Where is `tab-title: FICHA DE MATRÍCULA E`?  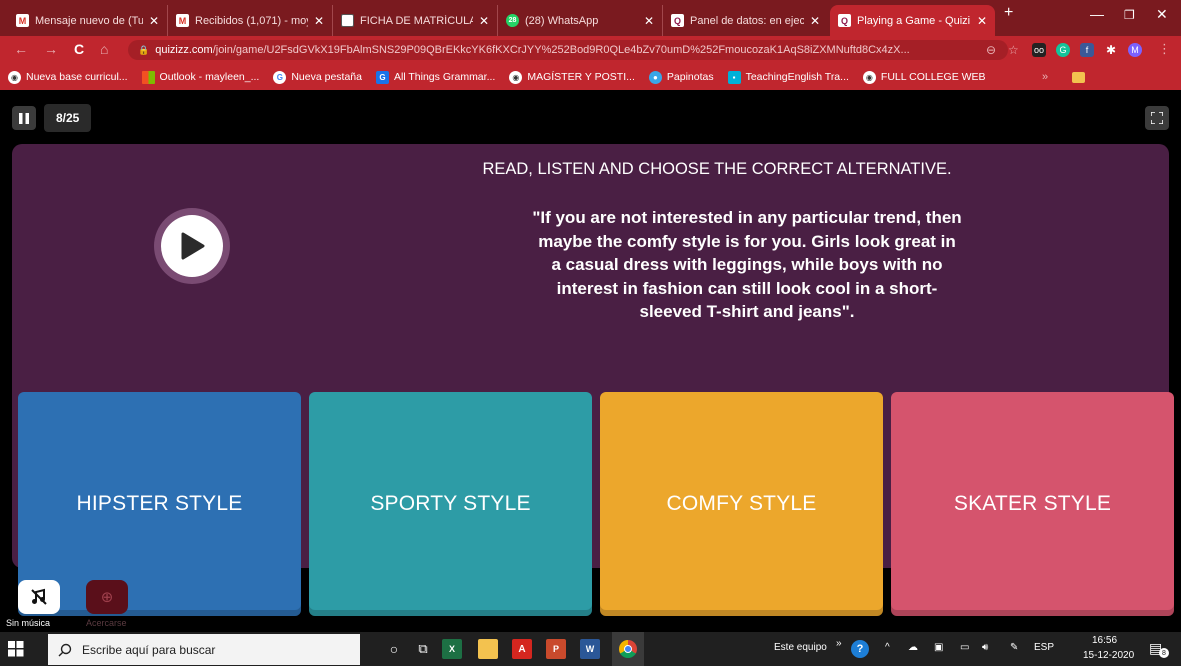 tab-title: FICHA DE MATRÍCULA E is located at coordinates (416, 20).